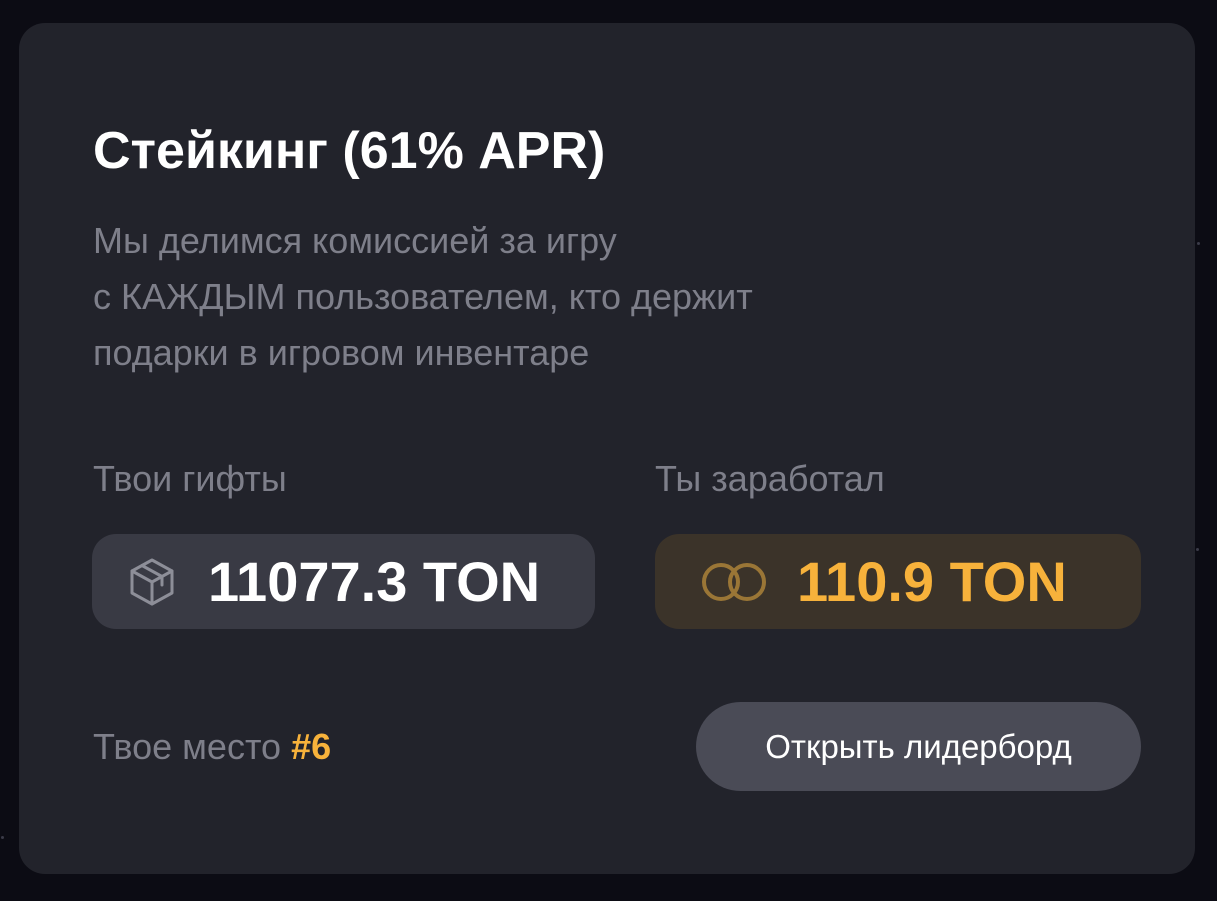 The height and width of the screenshot is (901, 1217). I want to click on gifts-balance: 11077.3 TON, so click(343, 581).